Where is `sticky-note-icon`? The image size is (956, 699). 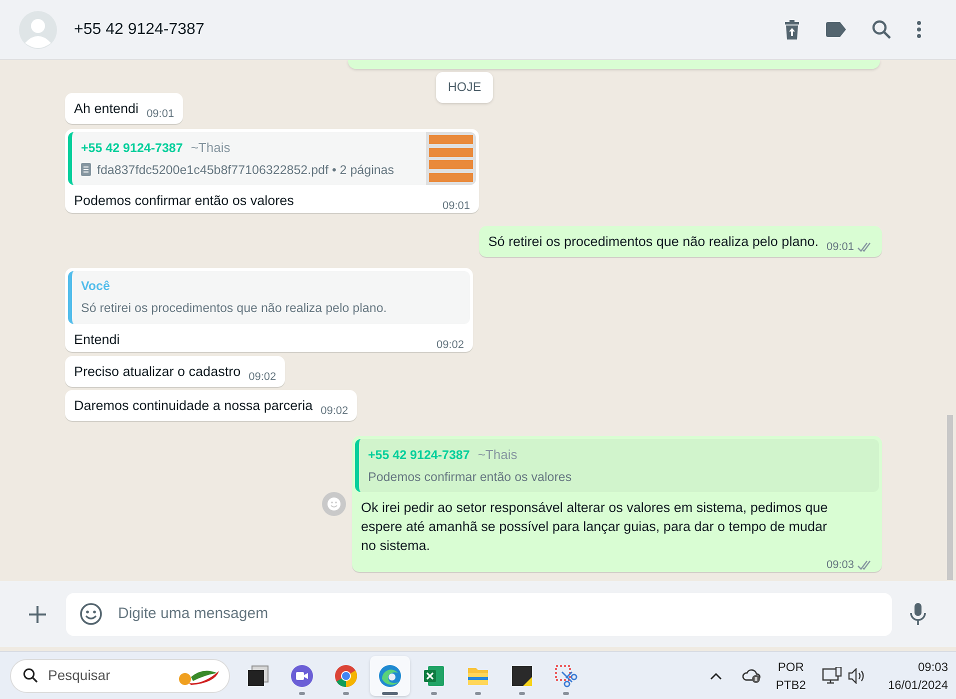
sticky-note-icon is located at coordinates (522, 676).